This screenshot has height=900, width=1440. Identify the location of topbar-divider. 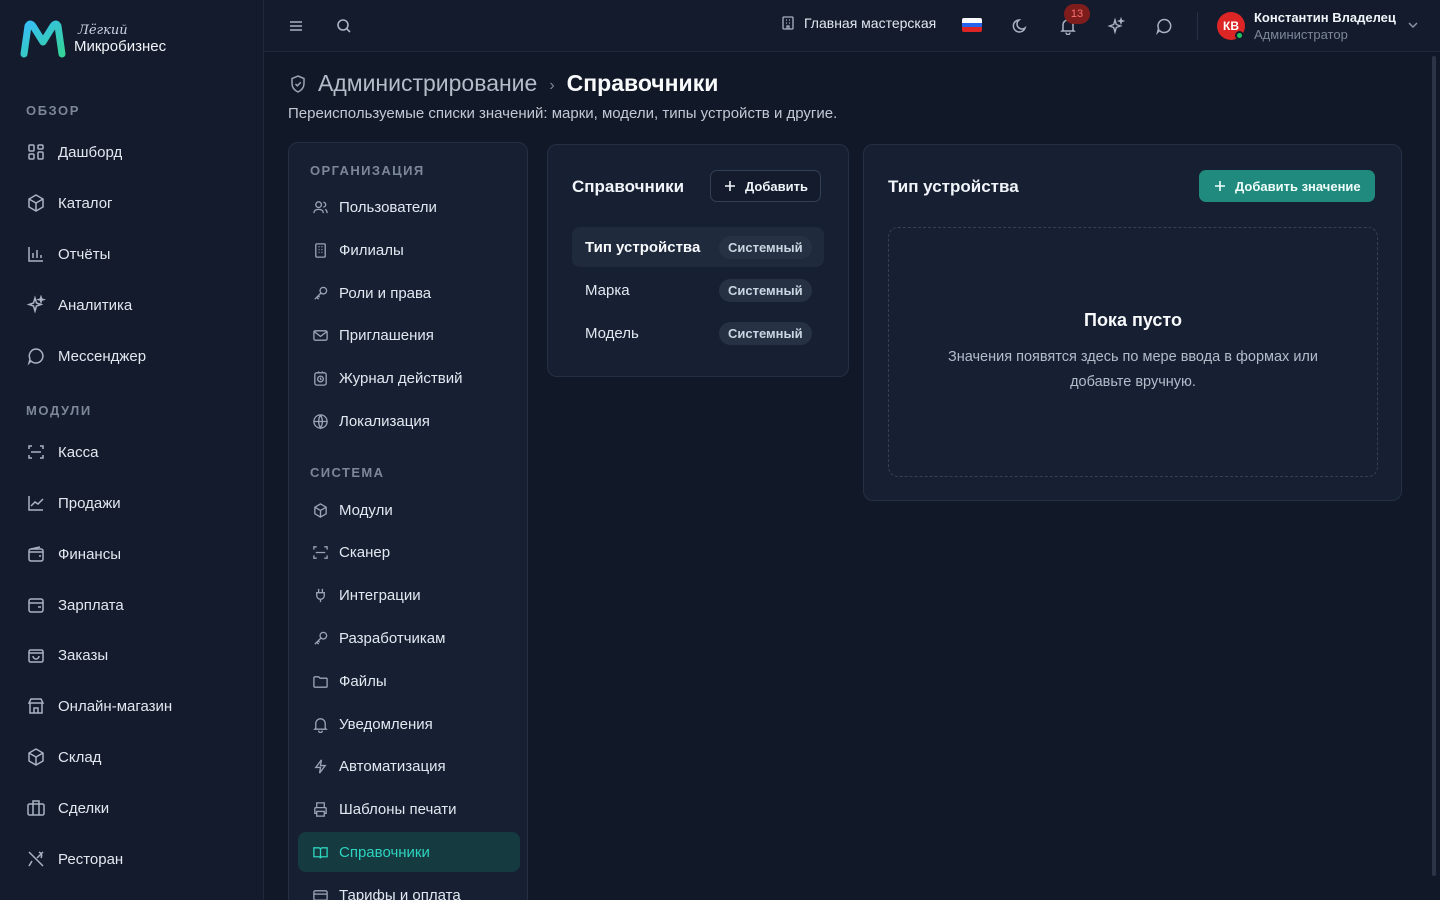
(1197, 26).